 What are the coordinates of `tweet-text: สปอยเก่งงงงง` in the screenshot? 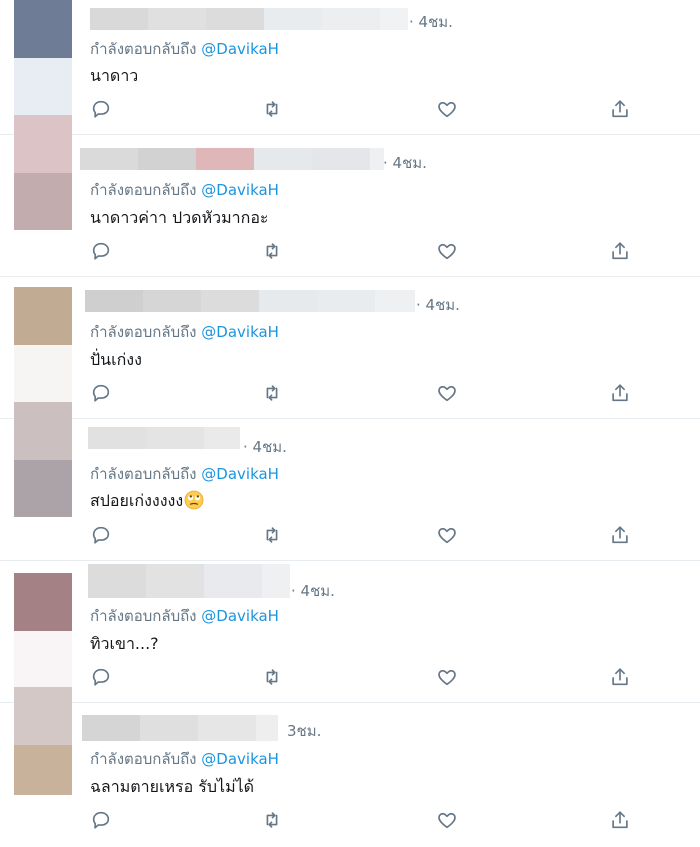 It's located at (147, 501).